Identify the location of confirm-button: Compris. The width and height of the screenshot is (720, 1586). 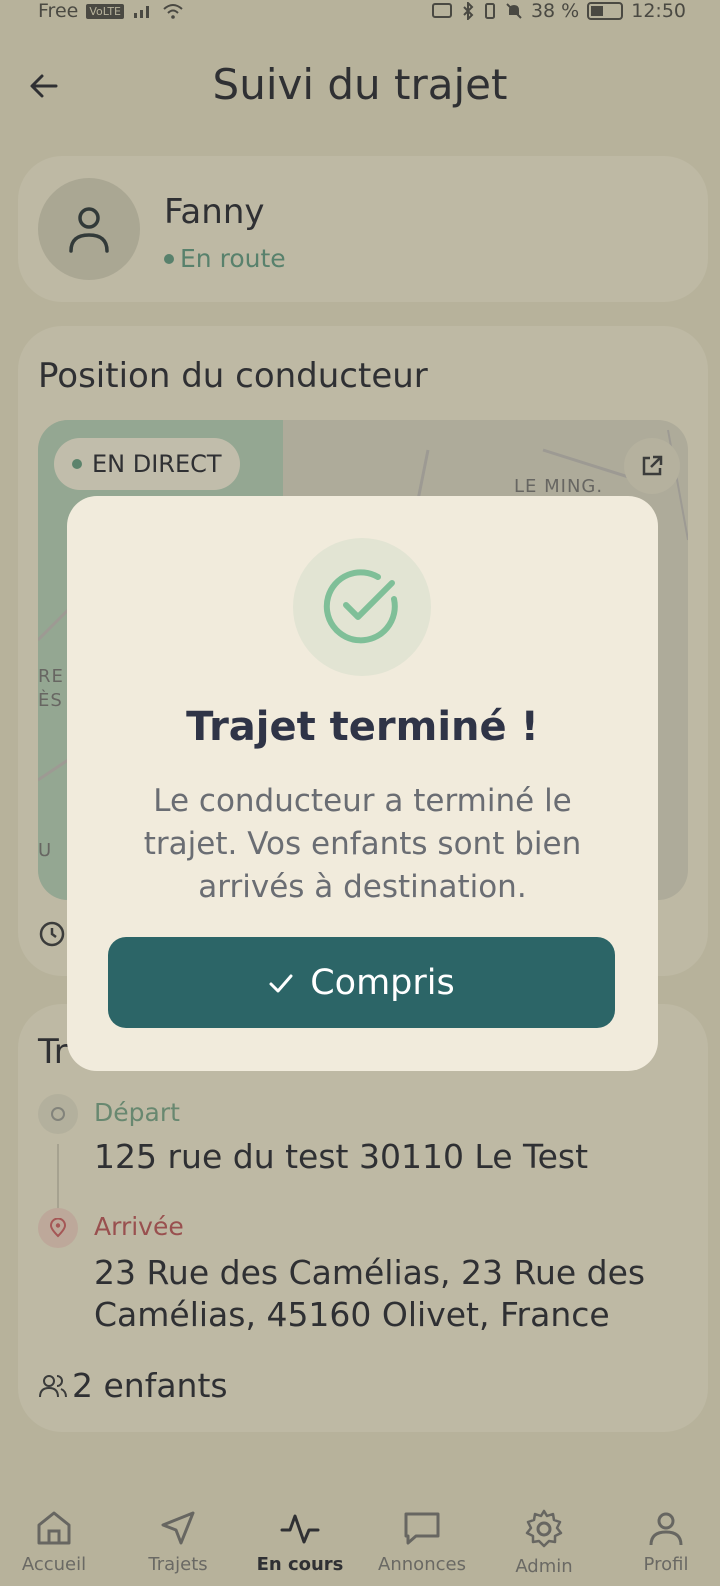
(361, 982).